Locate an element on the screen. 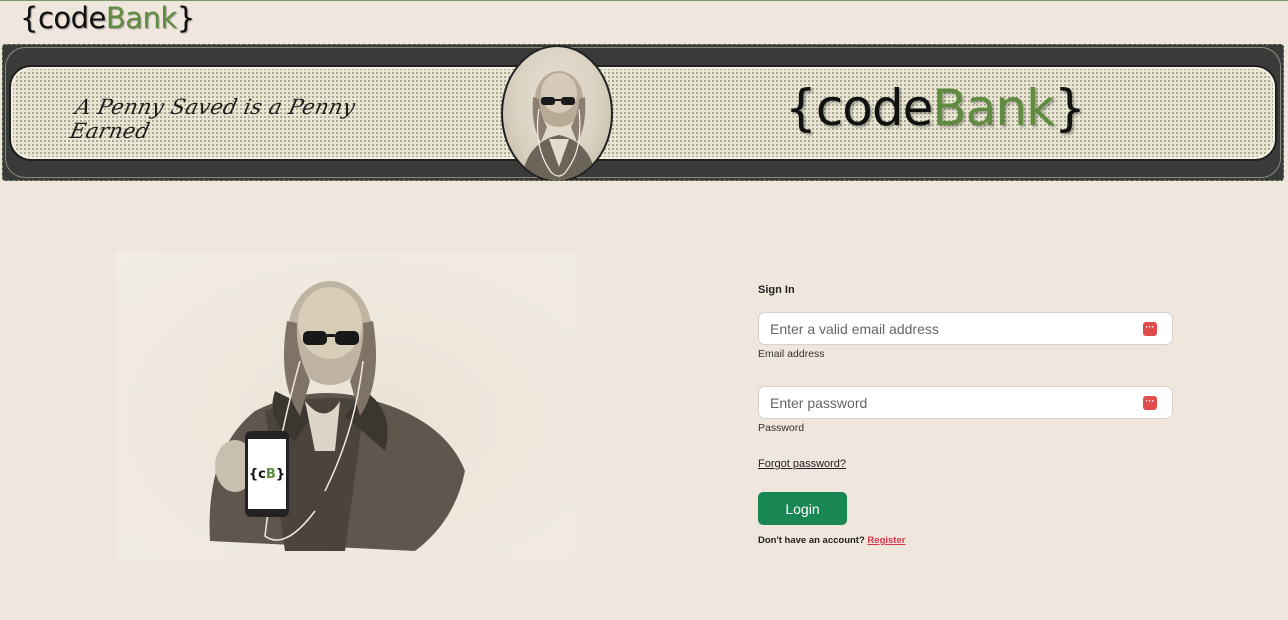  franklin-portrait-image is located at coordinates (557, 112).